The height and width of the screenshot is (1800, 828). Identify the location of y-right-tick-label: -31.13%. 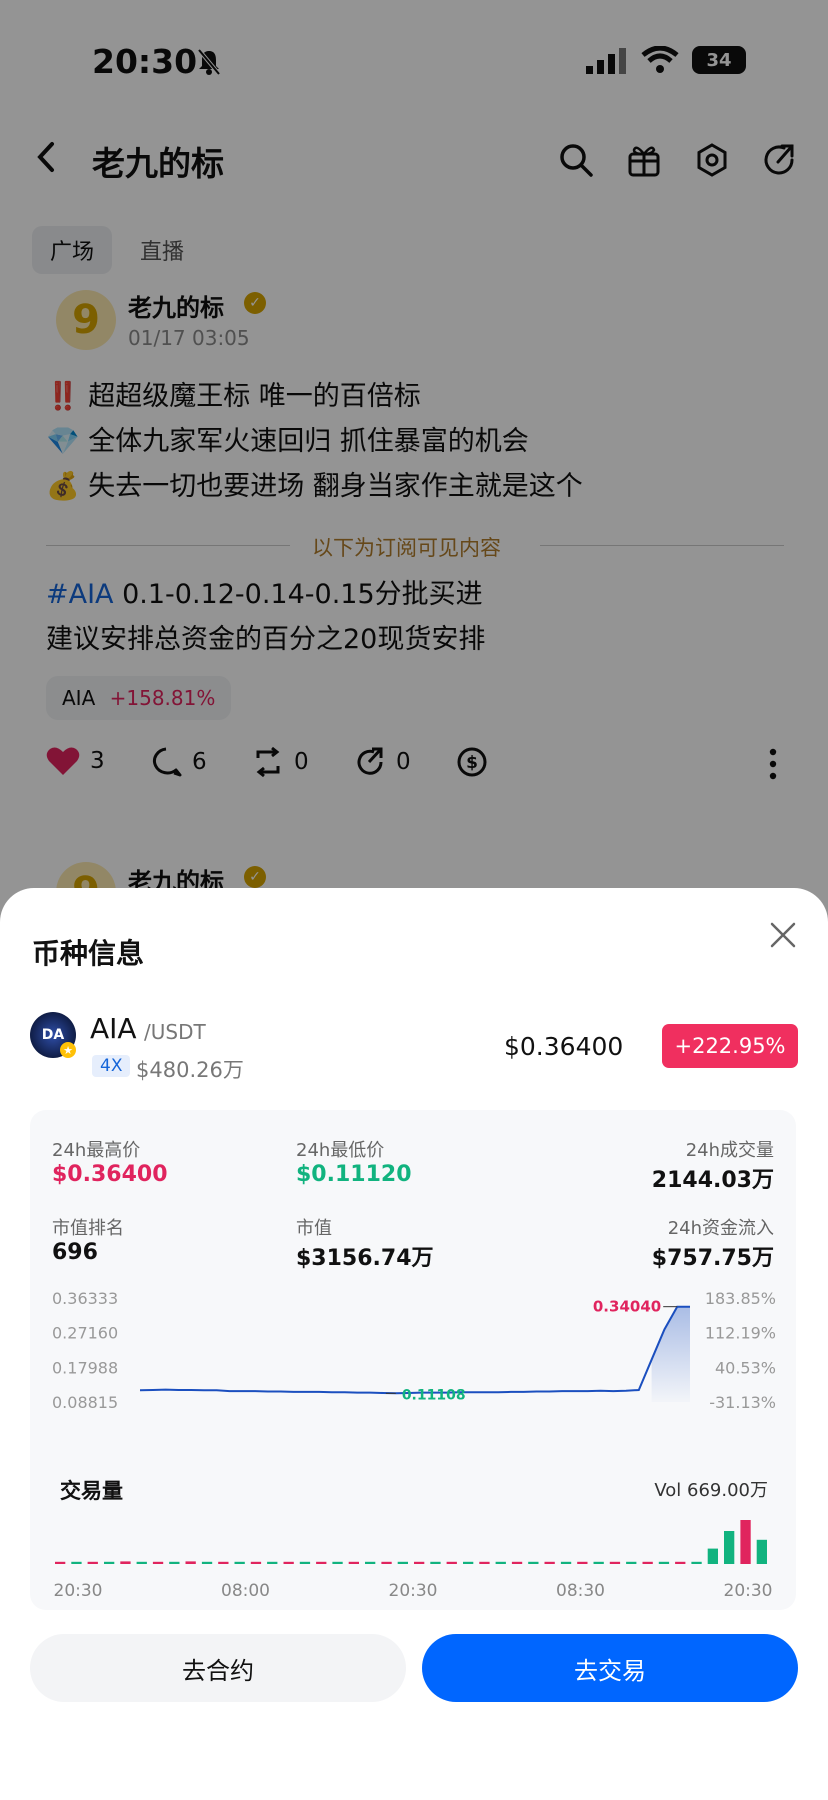
(742, 1402).